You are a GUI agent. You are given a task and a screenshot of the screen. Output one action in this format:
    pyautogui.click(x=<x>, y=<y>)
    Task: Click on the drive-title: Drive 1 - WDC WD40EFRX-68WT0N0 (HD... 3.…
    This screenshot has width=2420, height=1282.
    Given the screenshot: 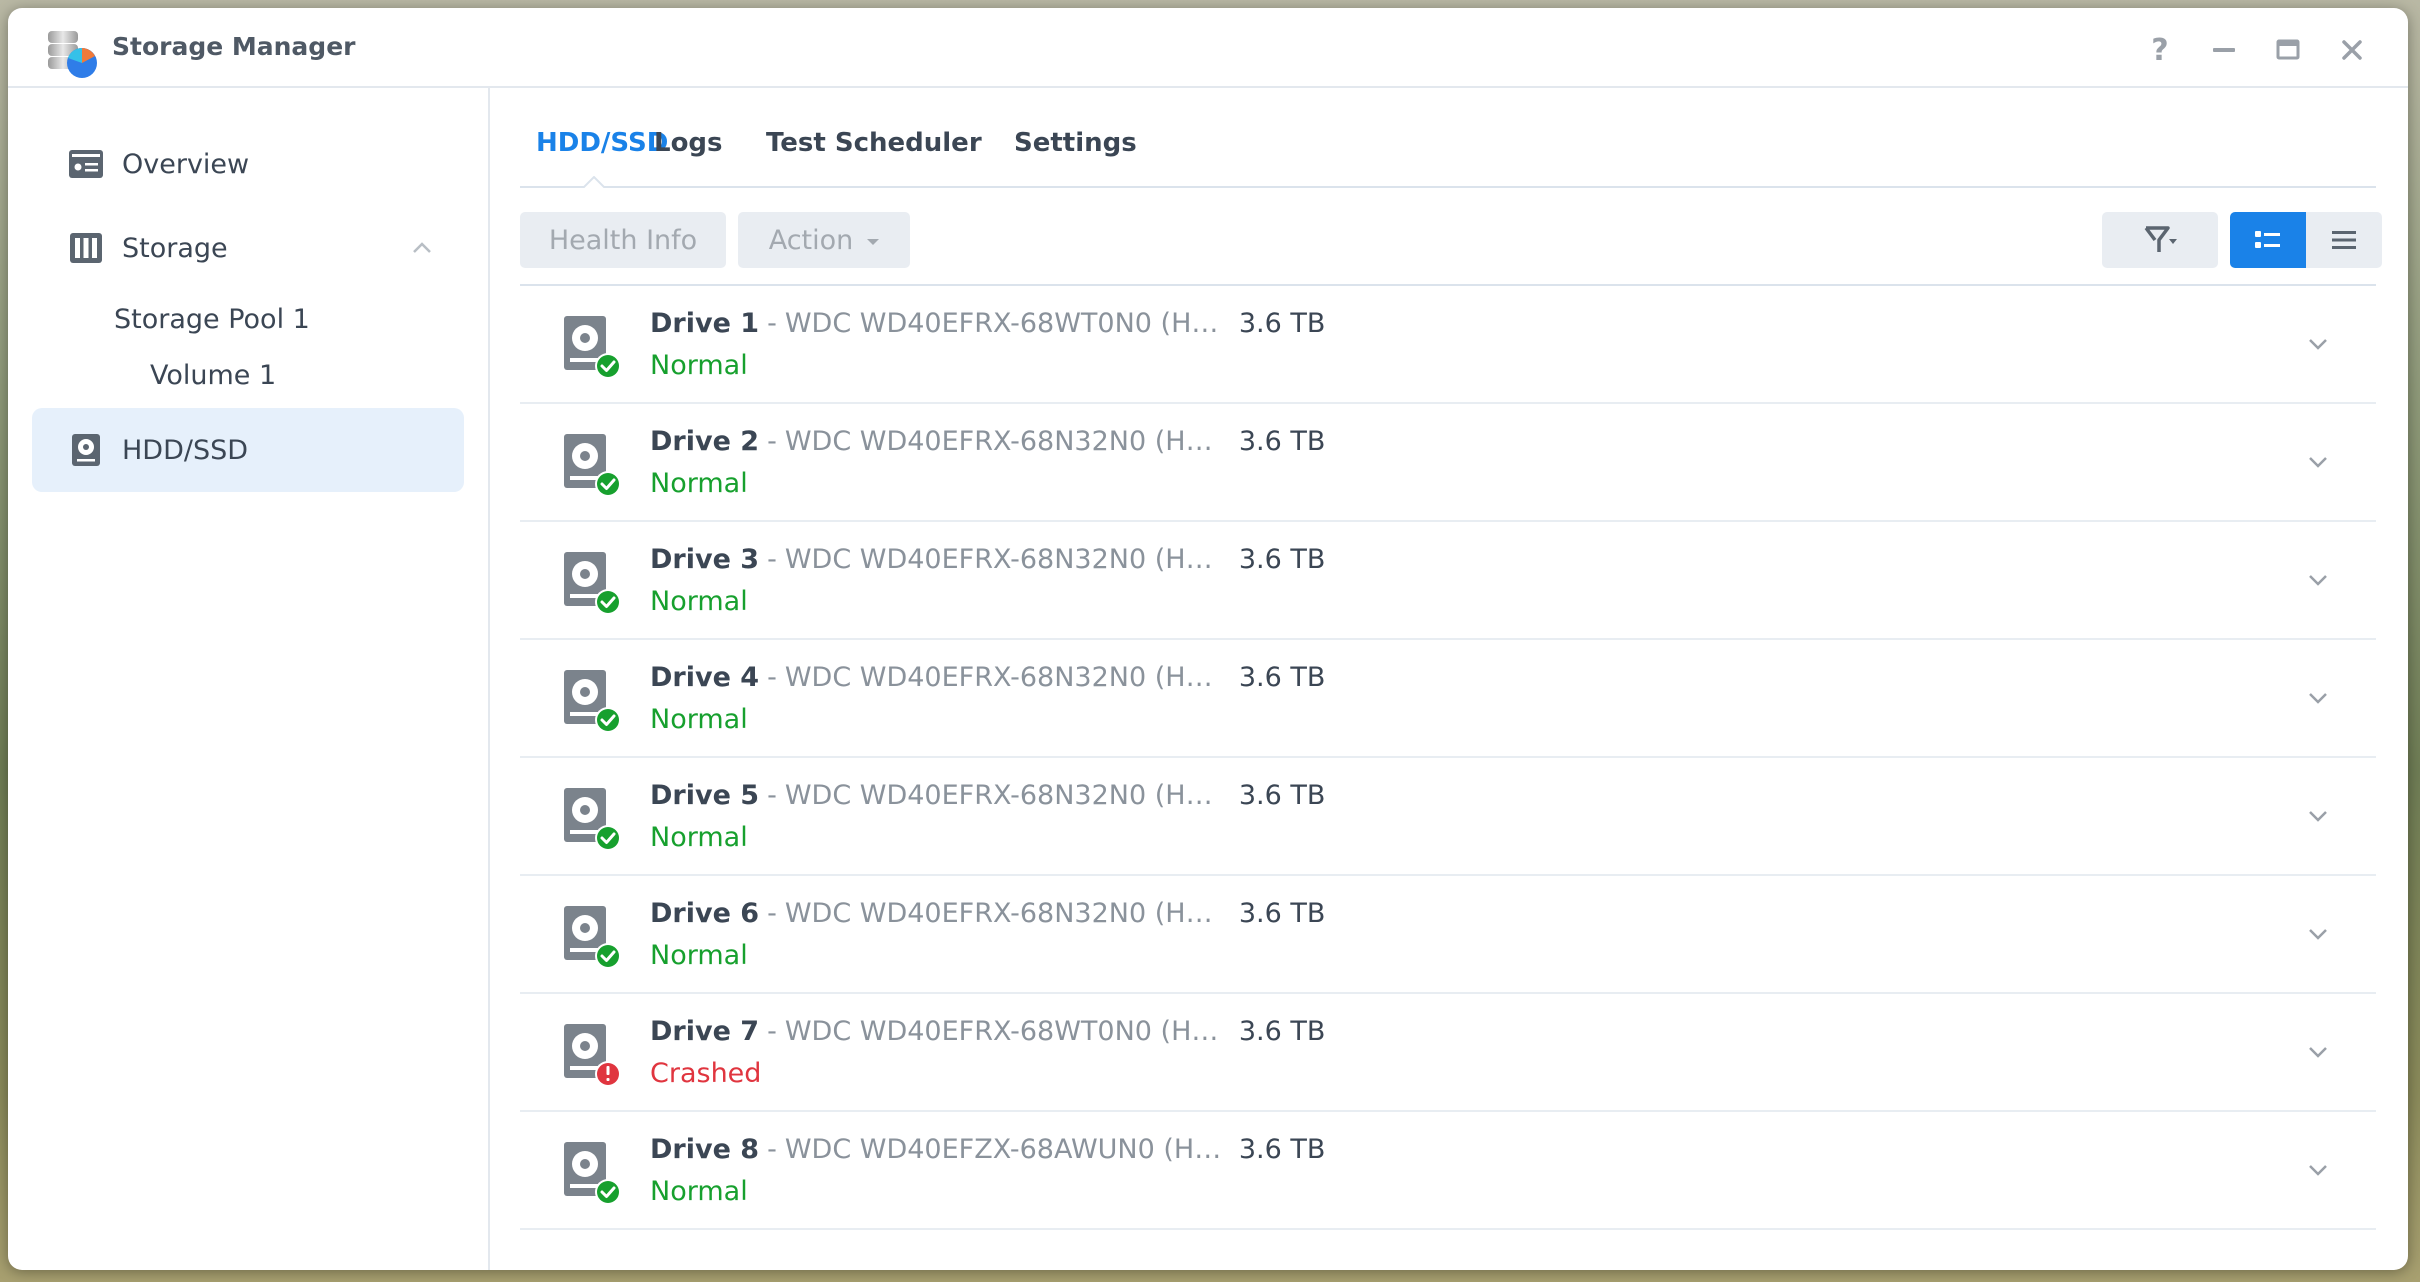 What is the action you would take?
    pyautogui.click(x=987, y=323)
    